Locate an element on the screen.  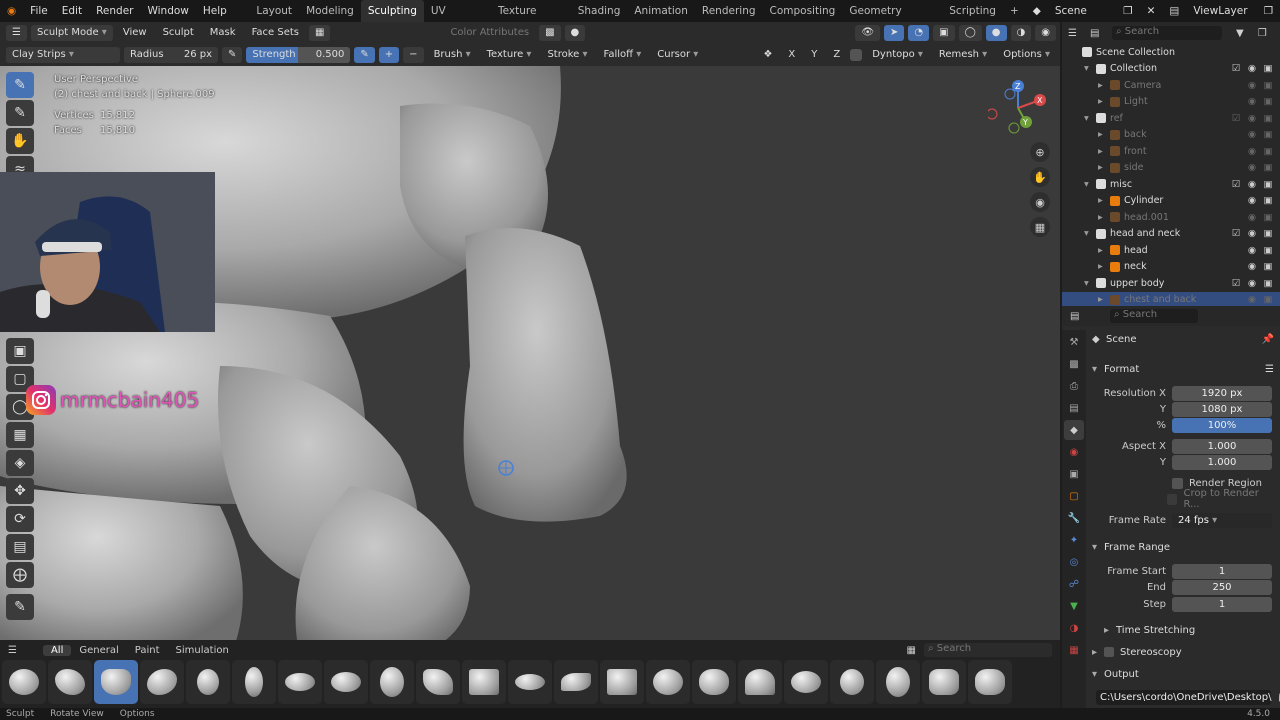
tab-compositing: Compositing is located at coordinates (803, 11).